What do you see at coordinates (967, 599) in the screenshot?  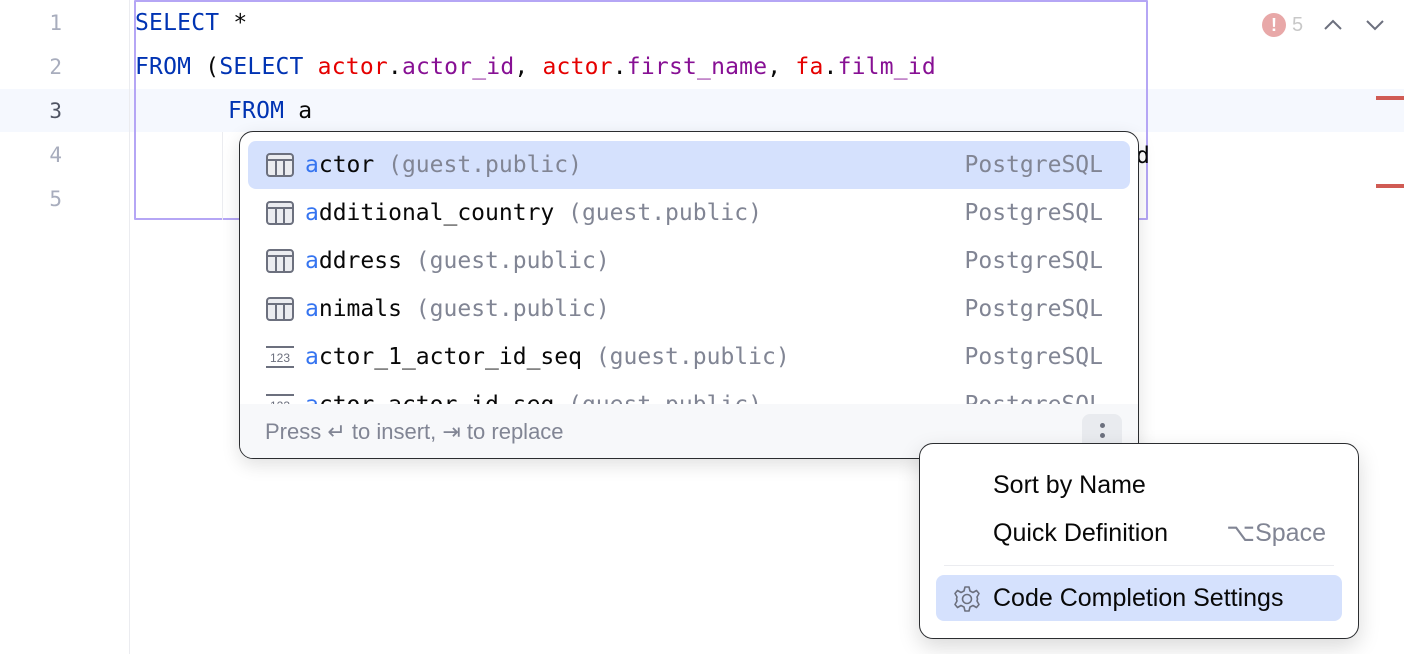 I see `gear-icon` at bounding box center [967, 599].